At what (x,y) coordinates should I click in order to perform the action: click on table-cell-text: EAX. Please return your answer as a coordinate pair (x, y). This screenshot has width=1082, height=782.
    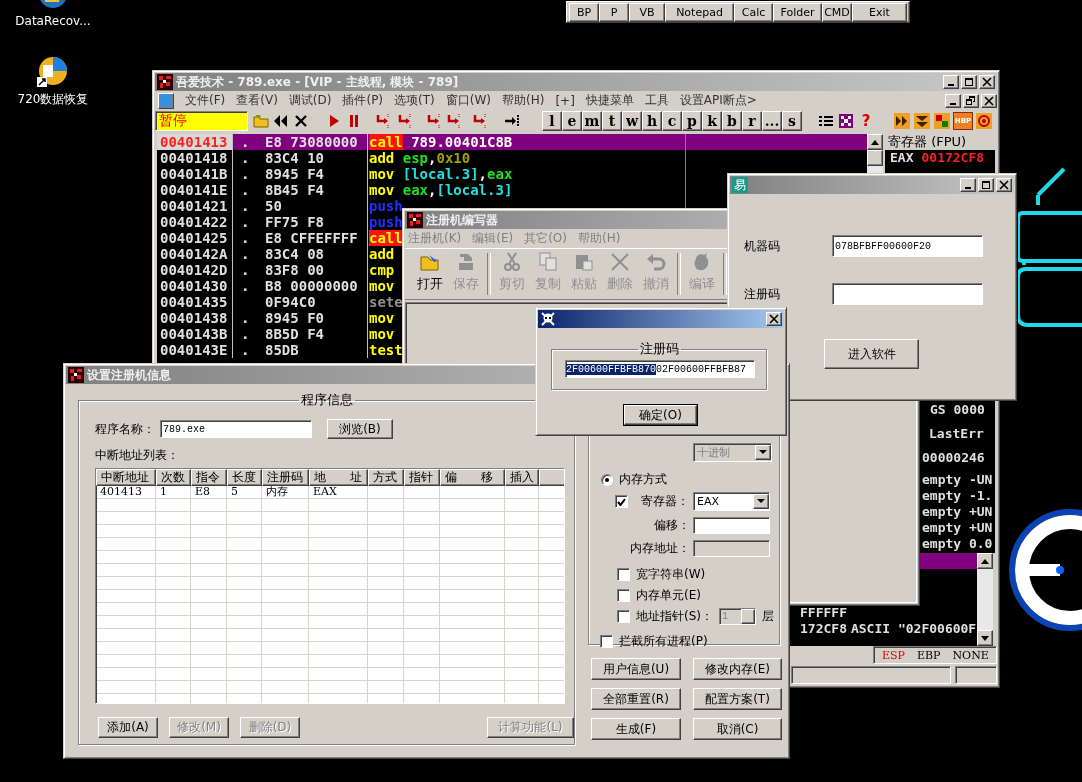
    Looking at the image, I should click on (325, 492).